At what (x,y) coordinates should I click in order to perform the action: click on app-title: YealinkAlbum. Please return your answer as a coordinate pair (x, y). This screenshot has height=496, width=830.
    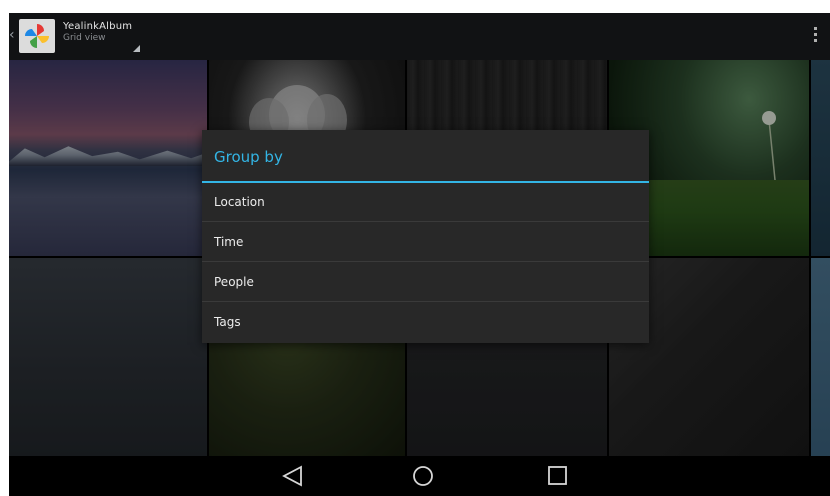
    Looking at the image, I should click on (98, 26).